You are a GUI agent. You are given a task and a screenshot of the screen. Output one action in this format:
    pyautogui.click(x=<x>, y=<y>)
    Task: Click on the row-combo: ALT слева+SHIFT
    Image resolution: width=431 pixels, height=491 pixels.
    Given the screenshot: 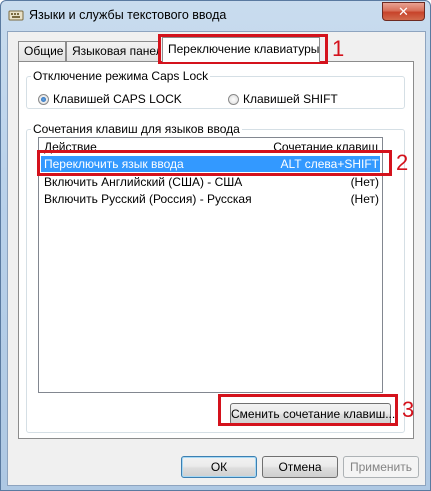 What is the action you would take?
    pyautogui.click(x=330, y=164)
    